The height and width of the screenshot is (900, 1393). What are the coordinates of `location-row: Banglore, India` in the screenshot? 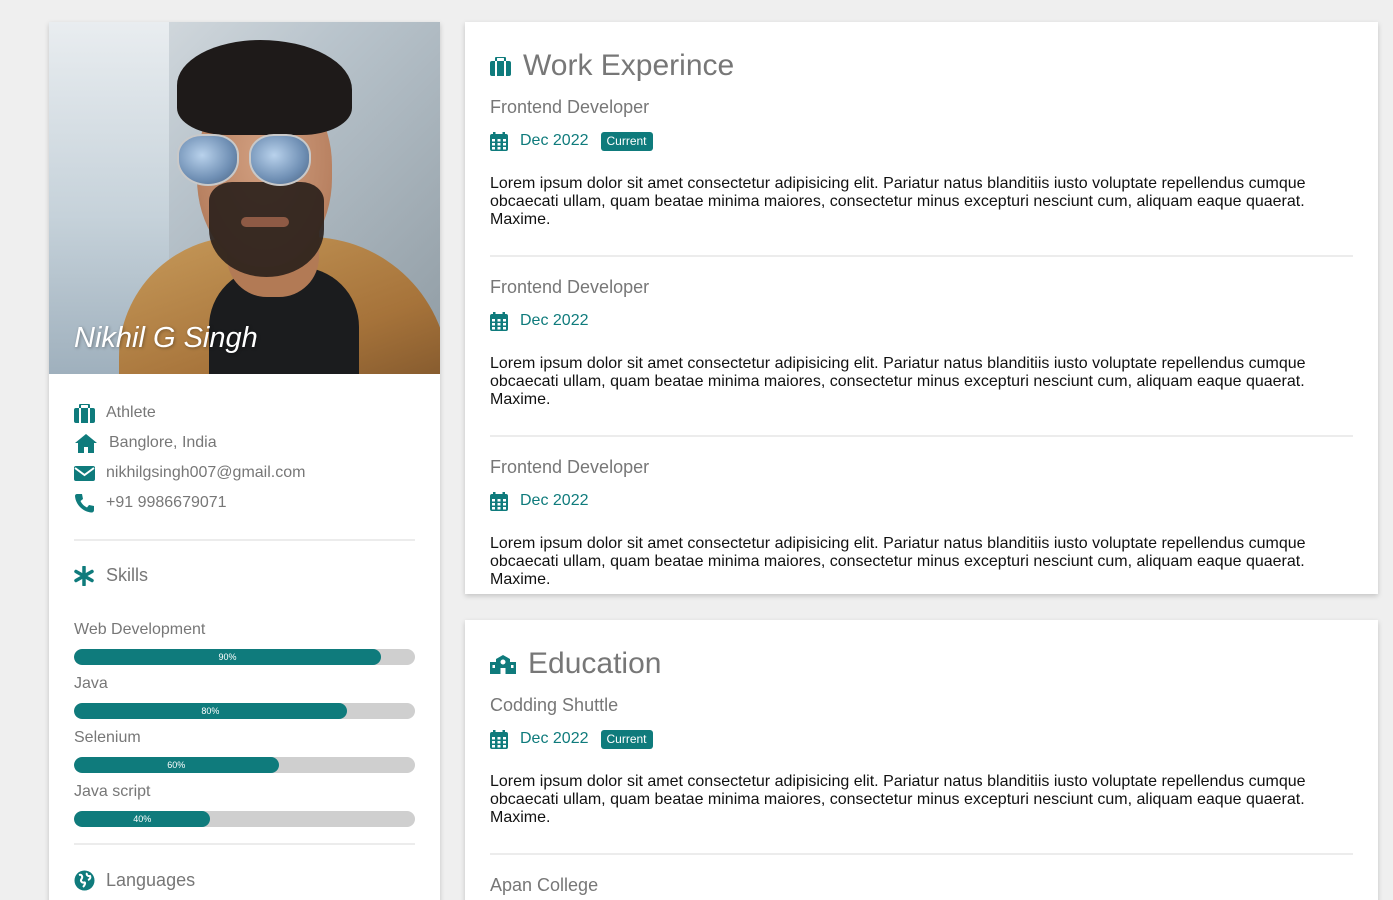 It's located at (244, 443).